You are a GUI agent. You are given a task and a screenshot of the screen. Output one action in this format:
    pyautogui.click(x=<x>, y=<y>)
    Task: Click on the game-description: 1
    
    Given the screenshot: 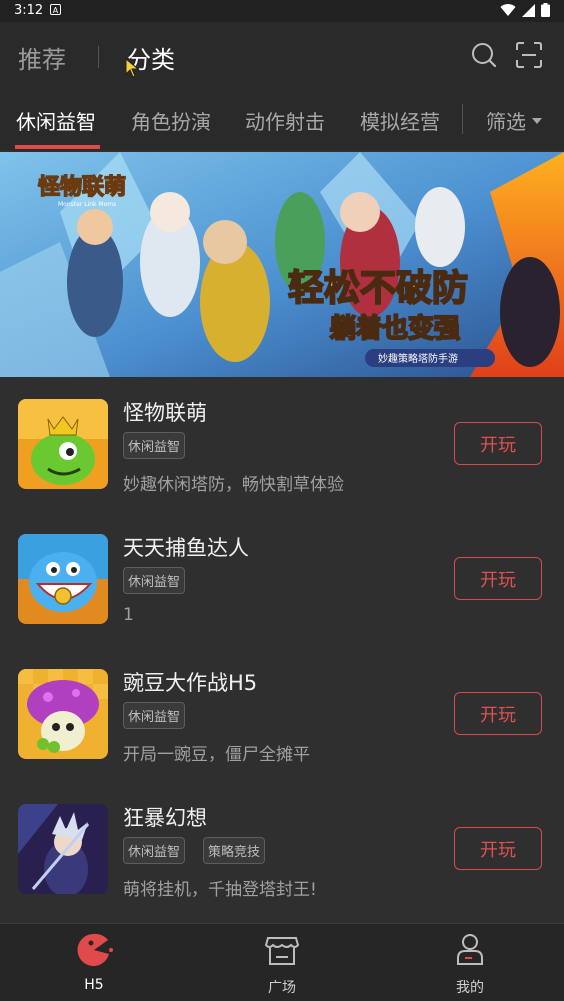 What is the action you would take?
    pyautogui.click(x=128, y=615)
    